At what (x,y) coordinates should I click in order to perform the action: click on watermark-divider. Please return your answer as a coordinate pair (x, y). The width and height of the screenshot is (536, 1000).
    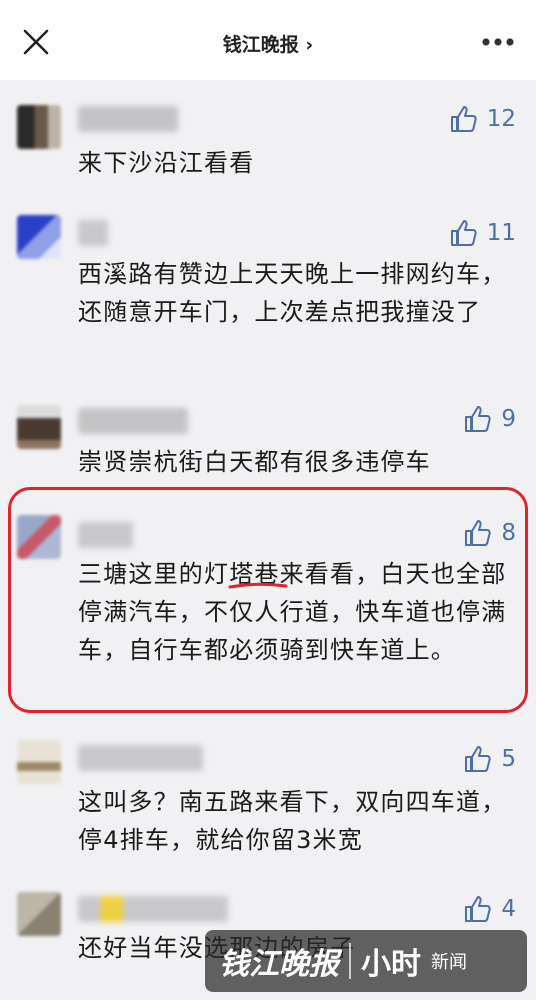
    Looking at the image, I should click on (350, 961).